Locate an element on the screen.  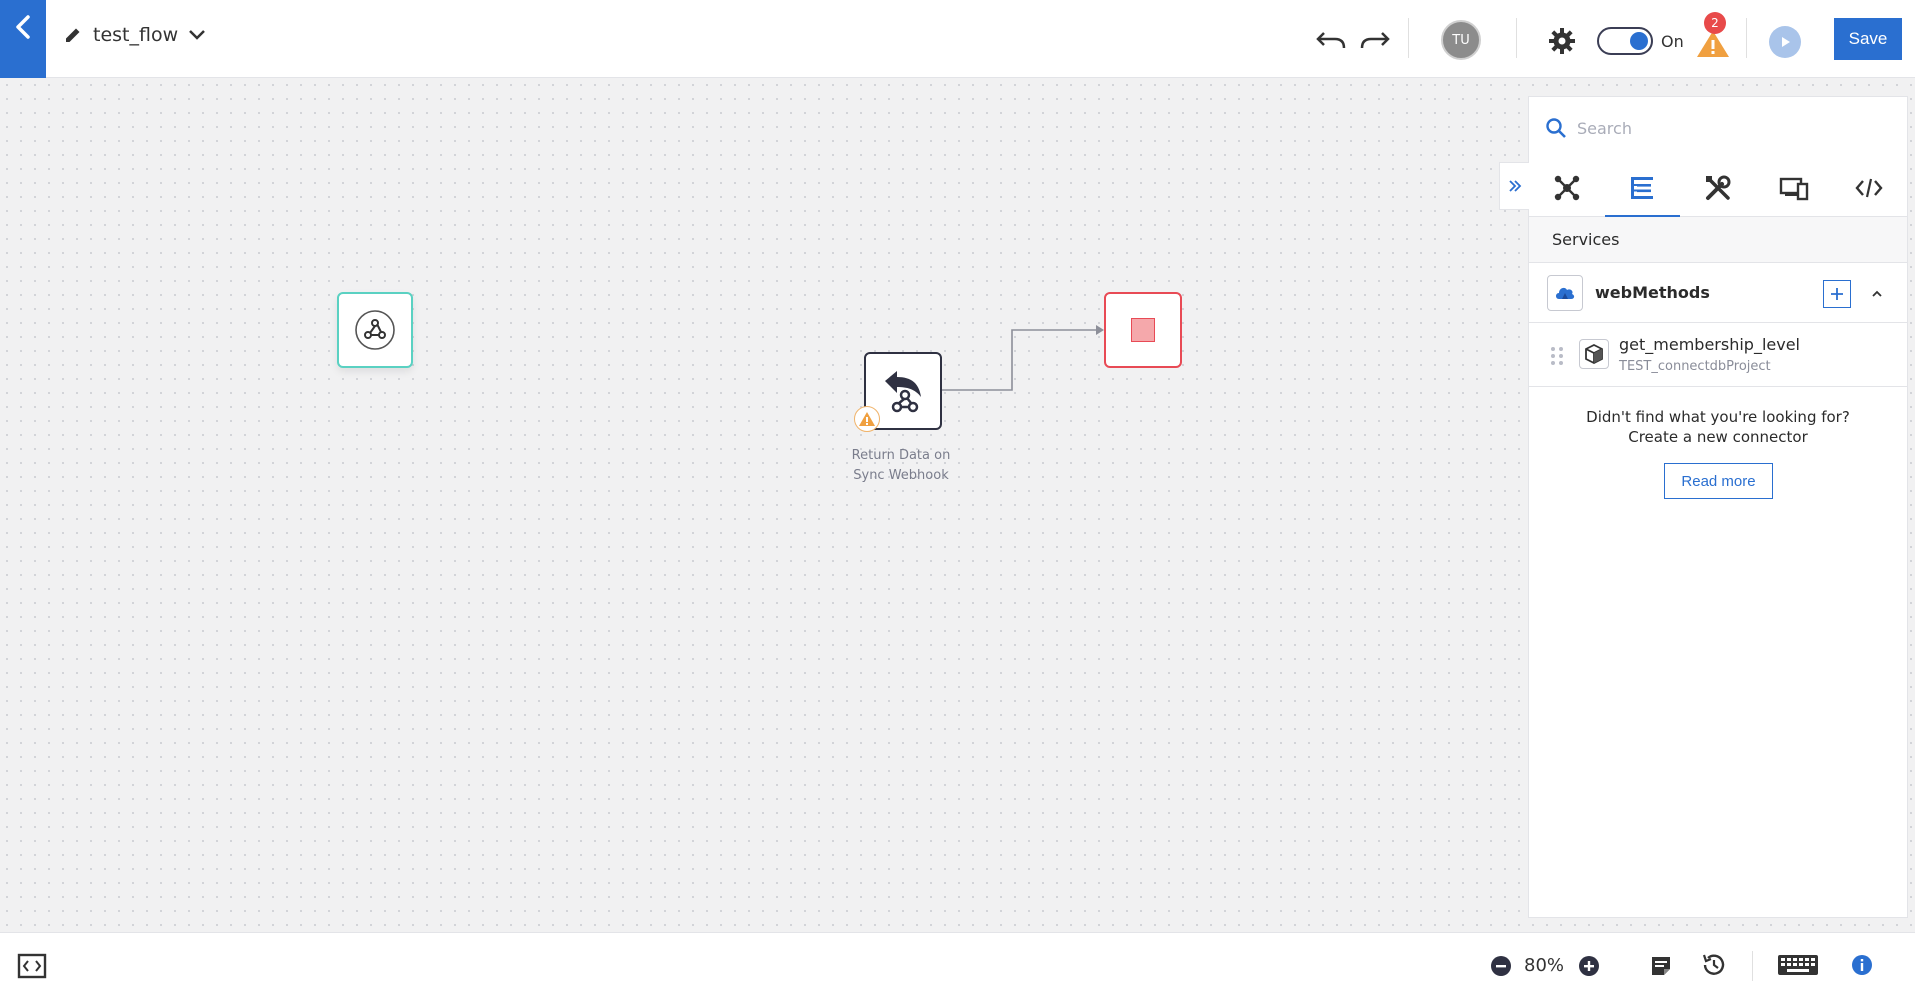
connectors-icon is located at coordinates (1566, 187).